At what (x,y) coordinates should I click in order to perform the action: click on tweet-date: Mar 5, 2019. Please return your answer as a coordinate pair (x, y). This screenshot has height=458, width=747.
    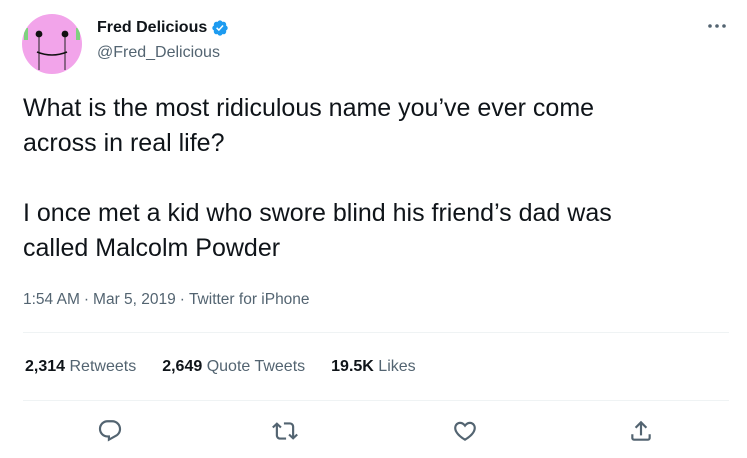
    Looking at the image, I should click on (134, 299).